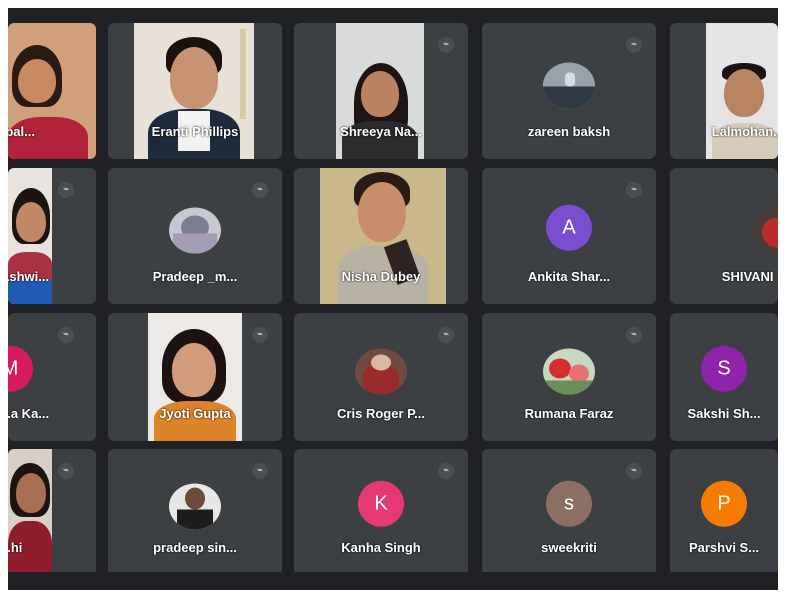 This screenshot has height=607, width=786. I want to click on participant-tile: ⌁ ...hi, so click(52, 512).